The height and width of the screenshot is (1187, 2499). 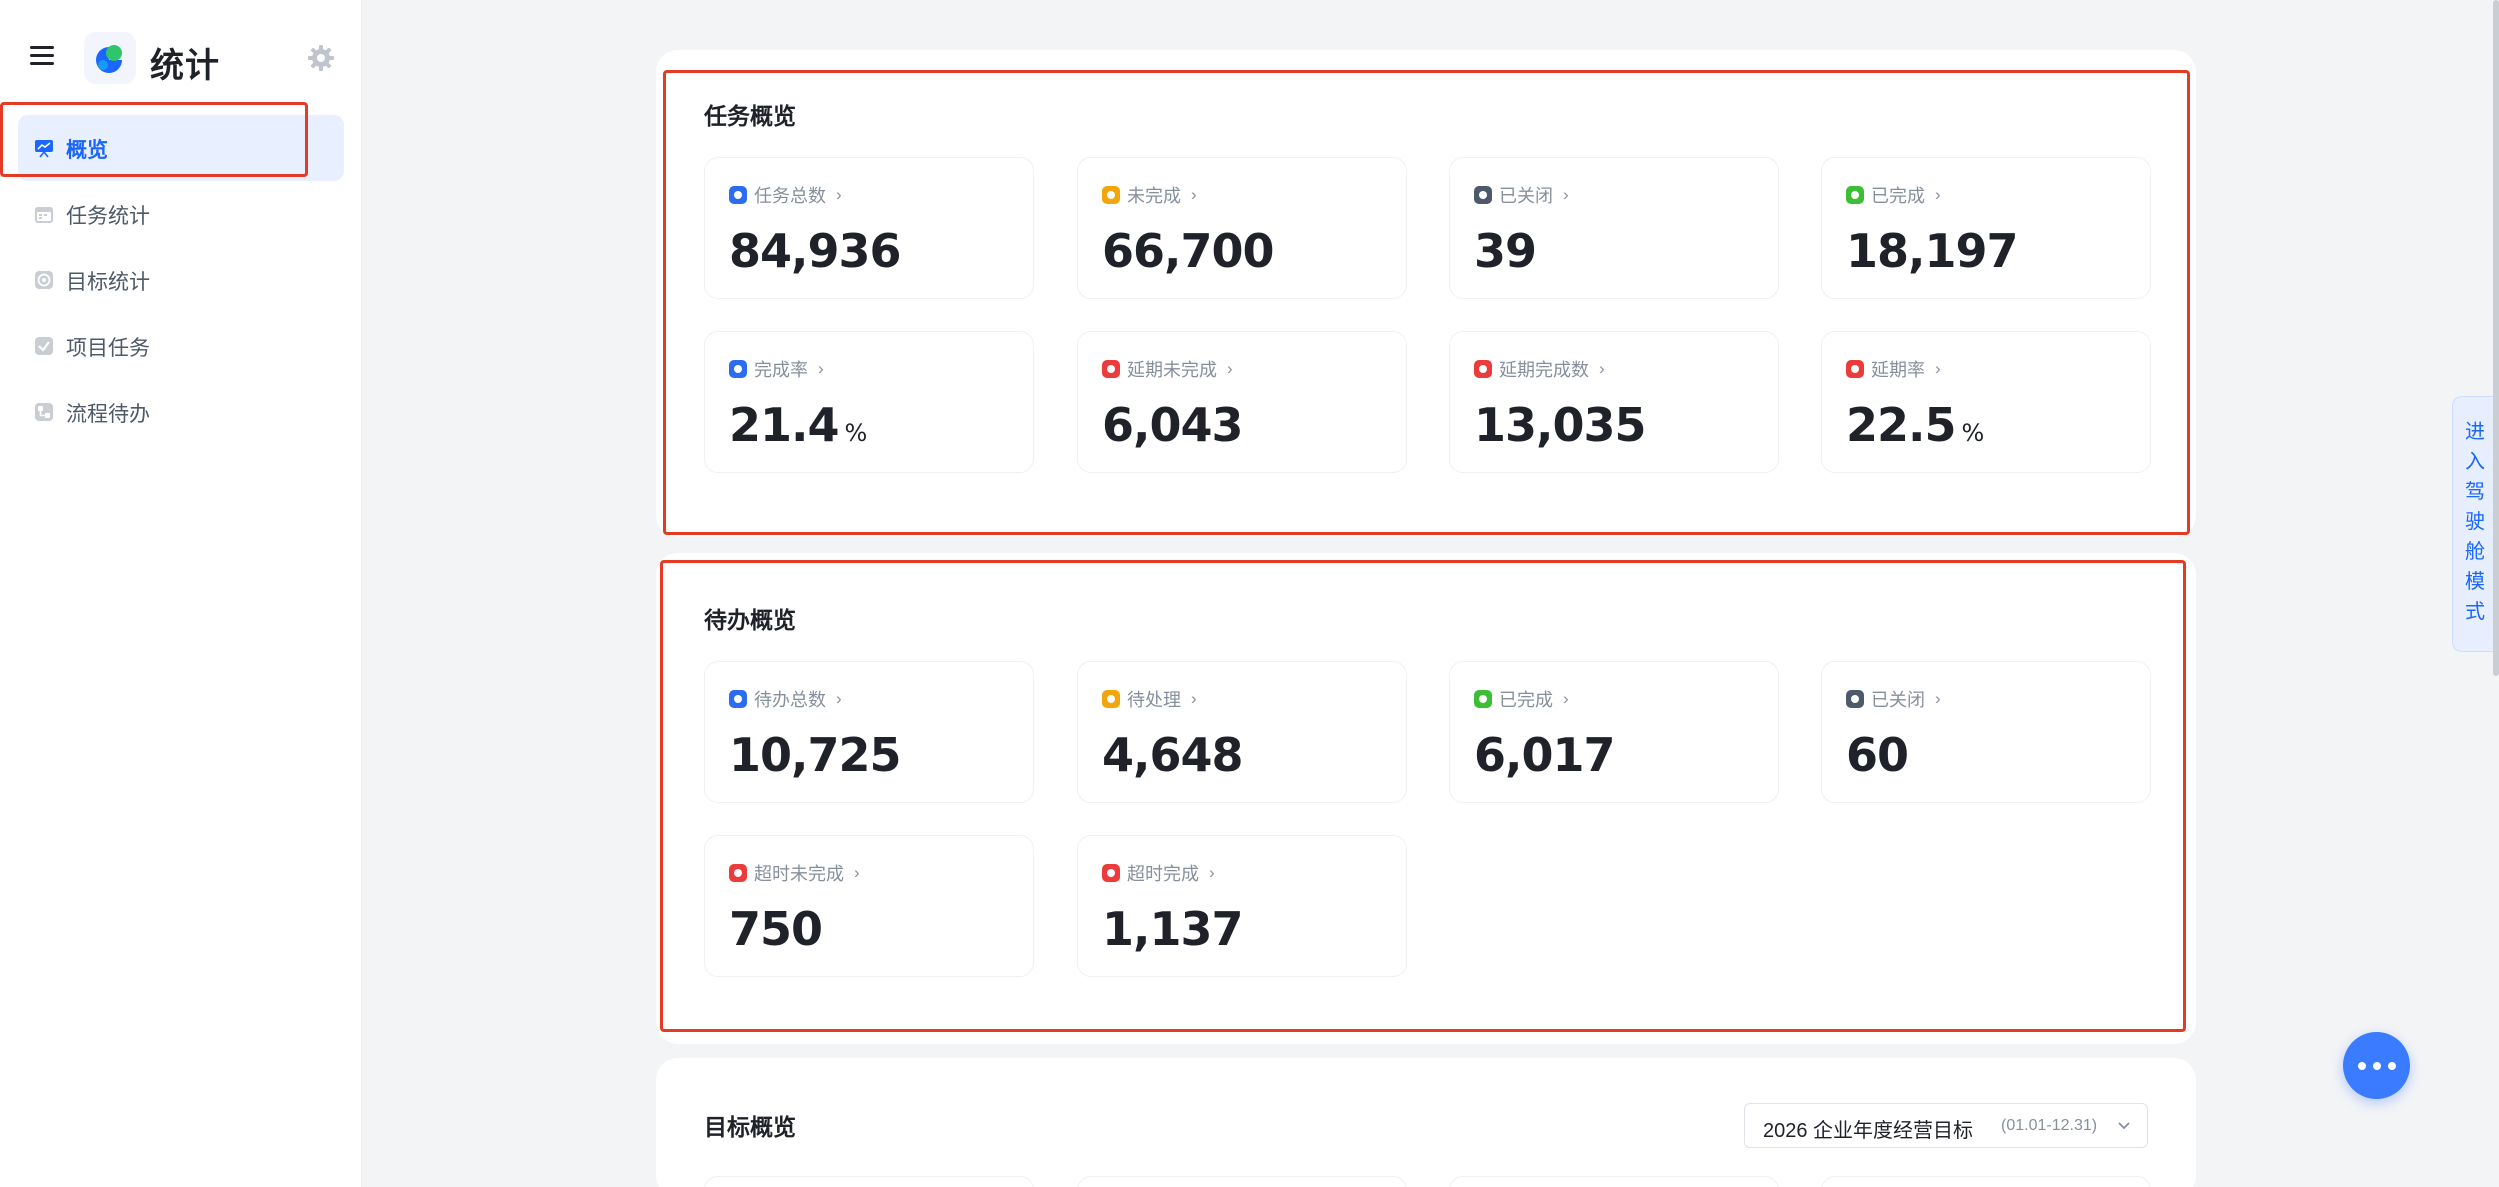 What do you see at coordinates (181, 346) in the screenshot?
I see `sidebar-item-project-tasks: 项目任务` at bounding box center [181, 346].